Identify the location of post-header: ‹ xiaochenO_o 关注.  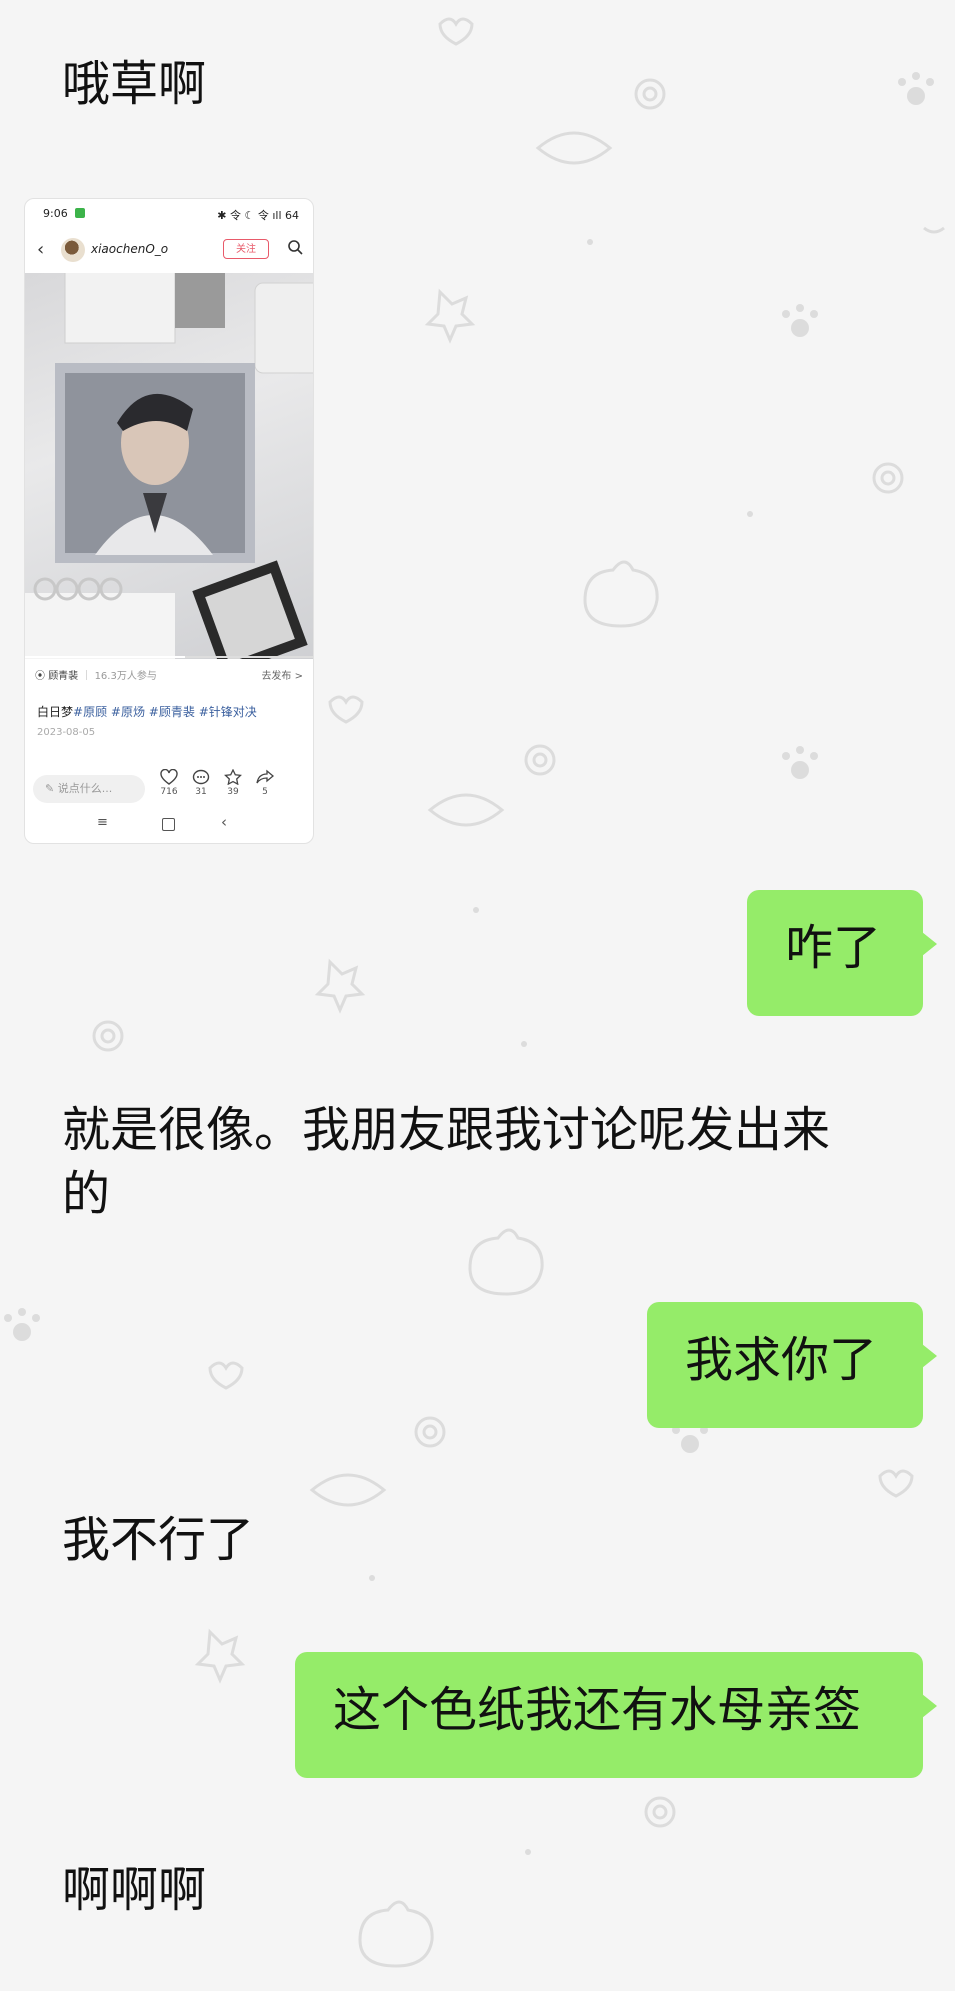
(169, 250).